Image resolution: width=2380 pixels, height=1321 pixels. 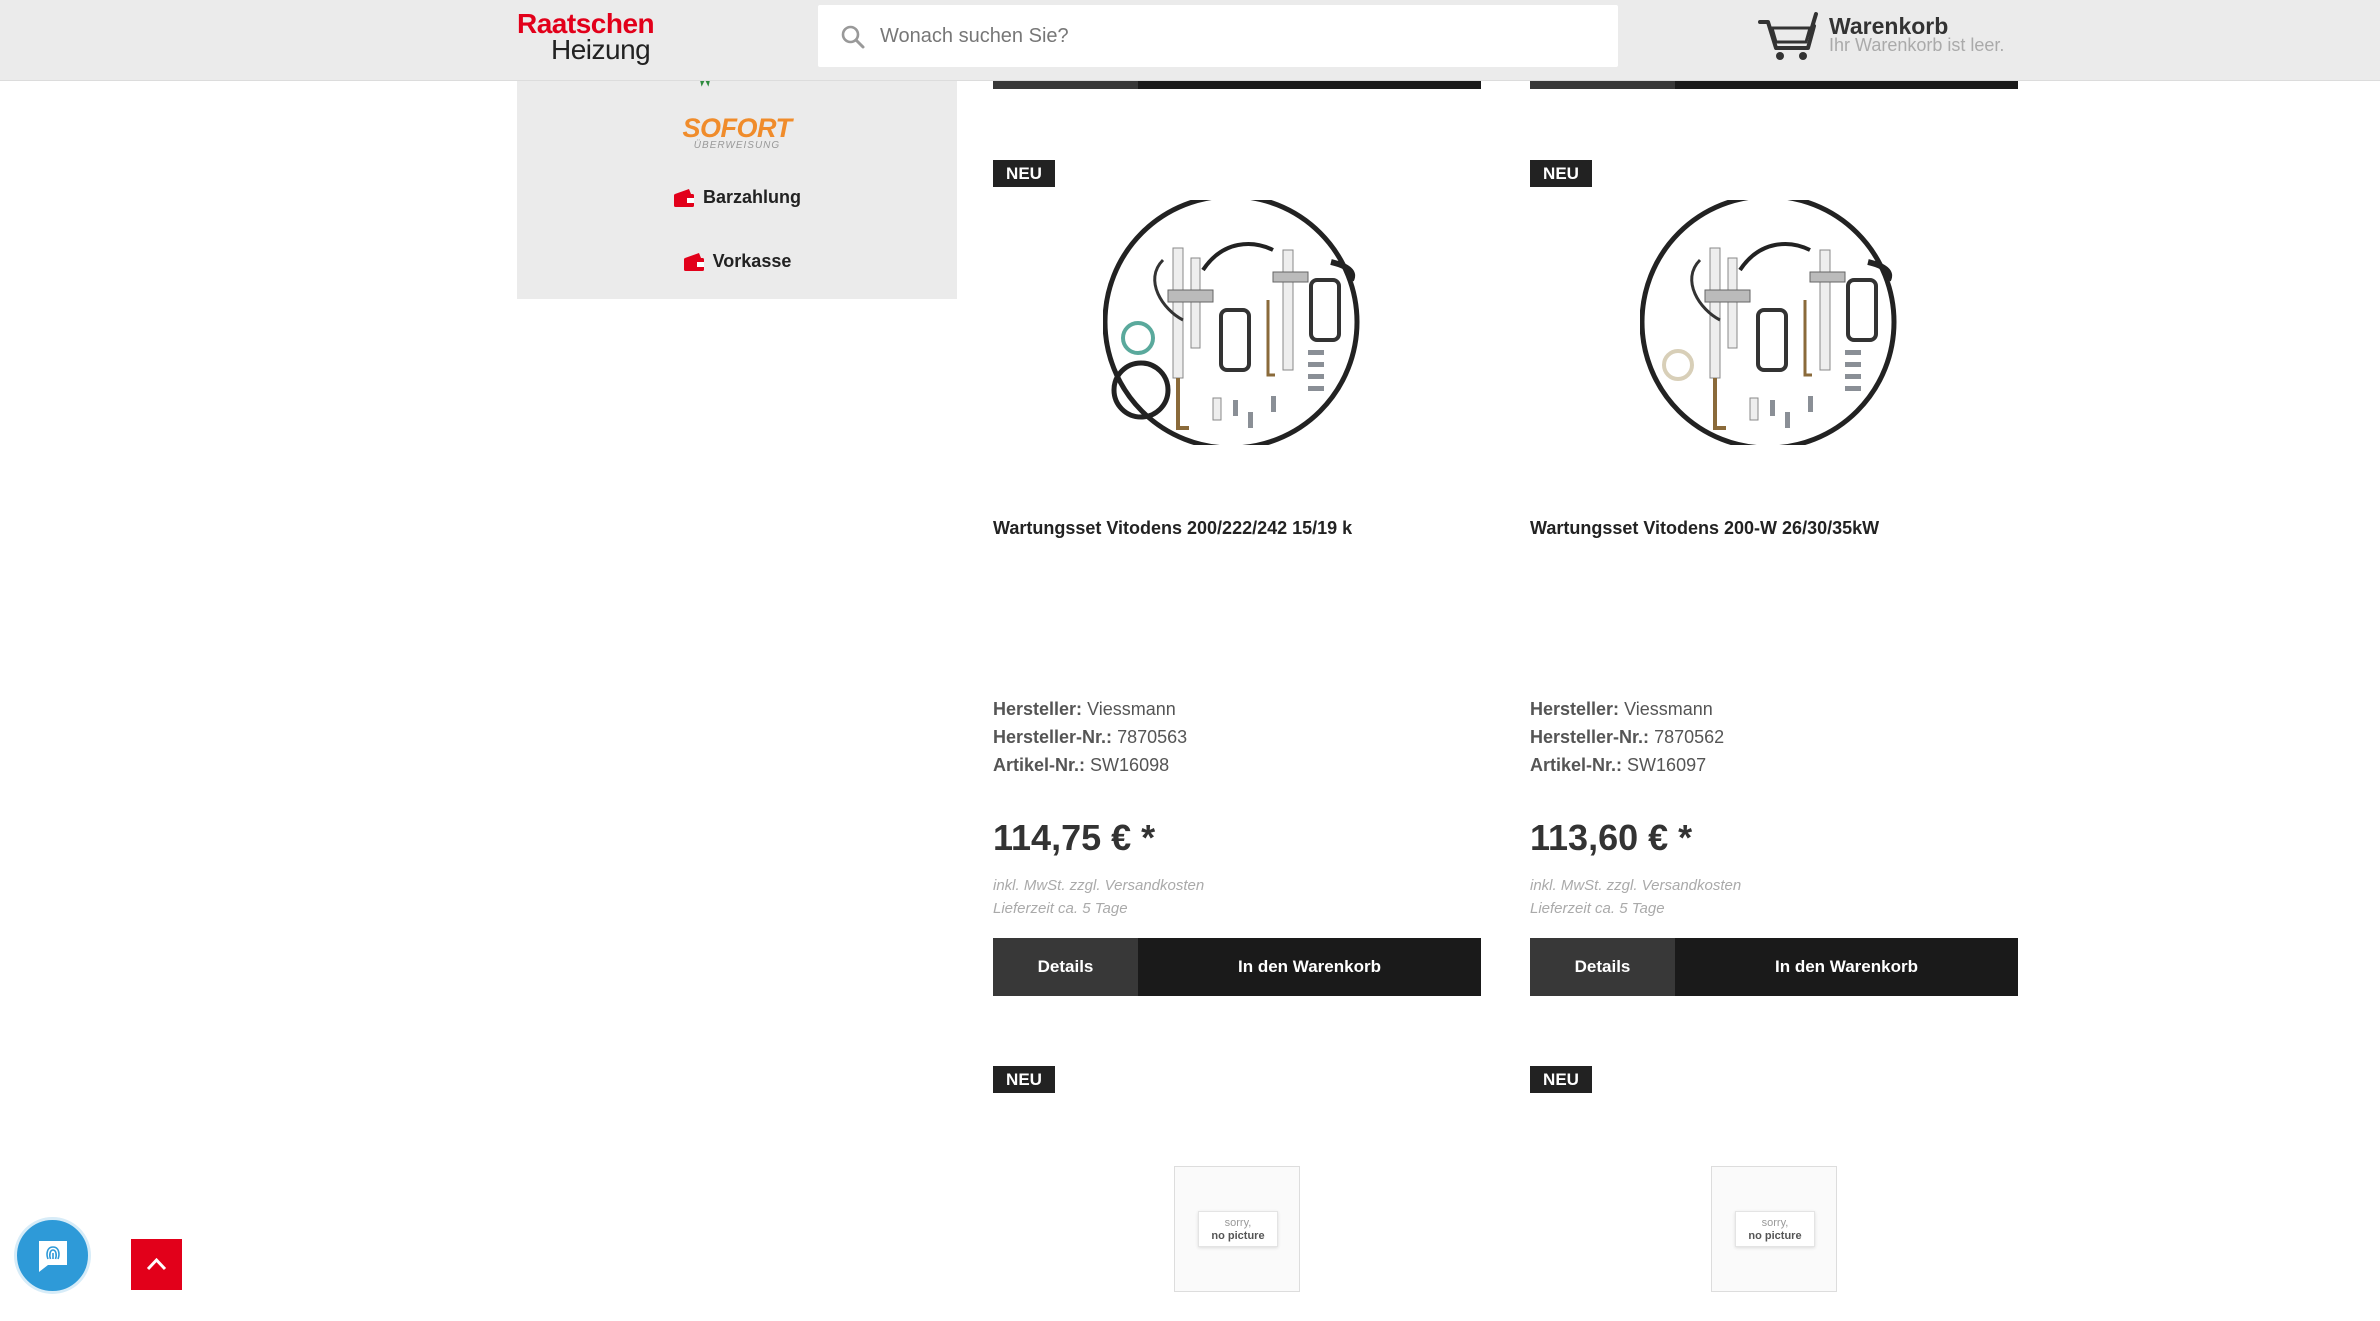 What do you see at coordinates (1788, 36) in the screenshot?
I see `cart-icon` at bounding box center [1788, 36].